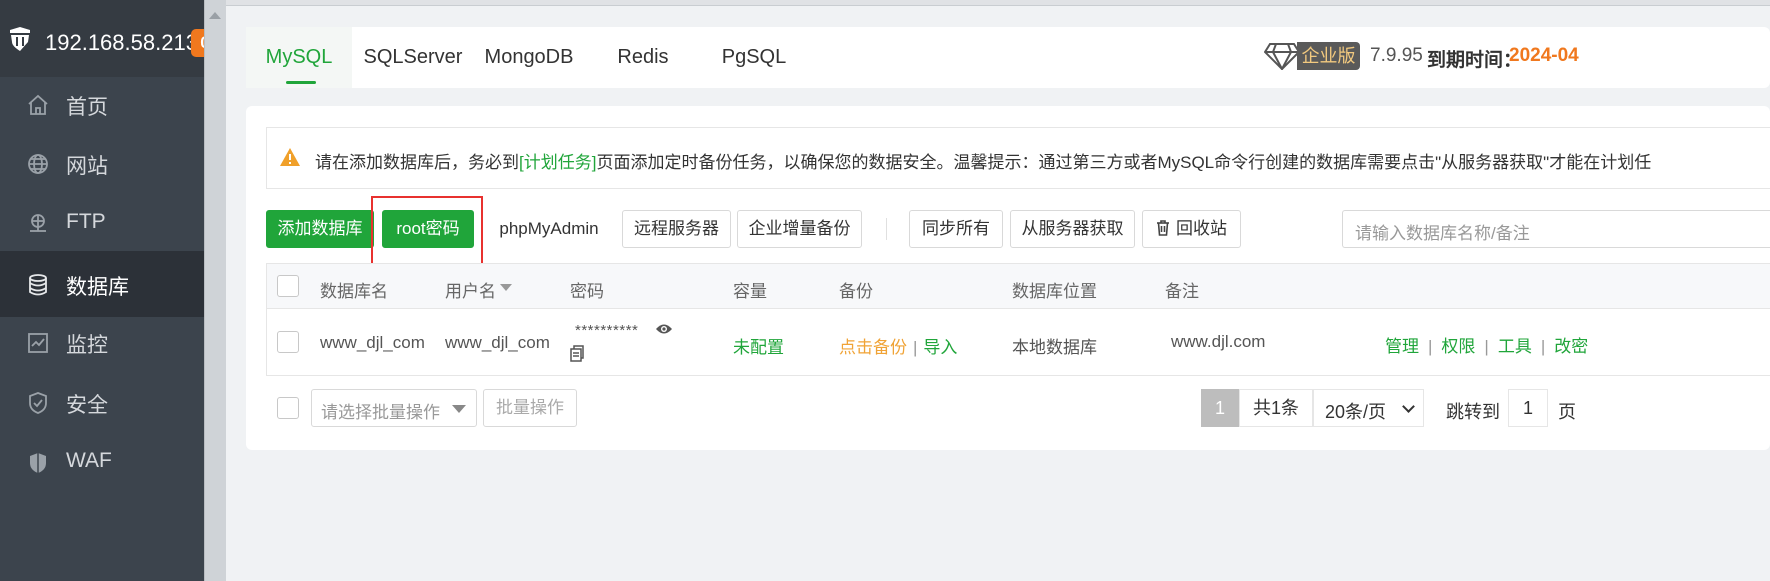  What do you see at coordinates (288, 286) in the screenshot?
I see `select-all-checkbox` at bounding box center [288, 286].